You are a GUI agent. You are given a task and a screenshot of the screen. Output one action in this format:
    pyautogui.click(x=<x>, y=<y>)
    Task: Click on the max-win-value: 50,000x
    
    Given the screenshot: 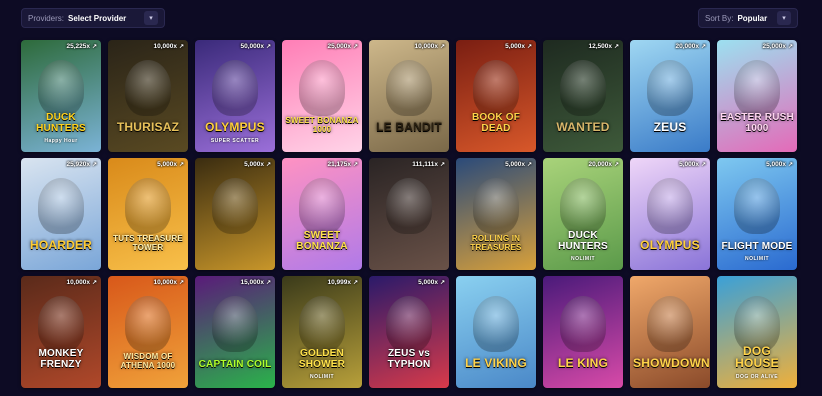 What is the action you would take?
    pyautogui.click(x=252, y=46)
    